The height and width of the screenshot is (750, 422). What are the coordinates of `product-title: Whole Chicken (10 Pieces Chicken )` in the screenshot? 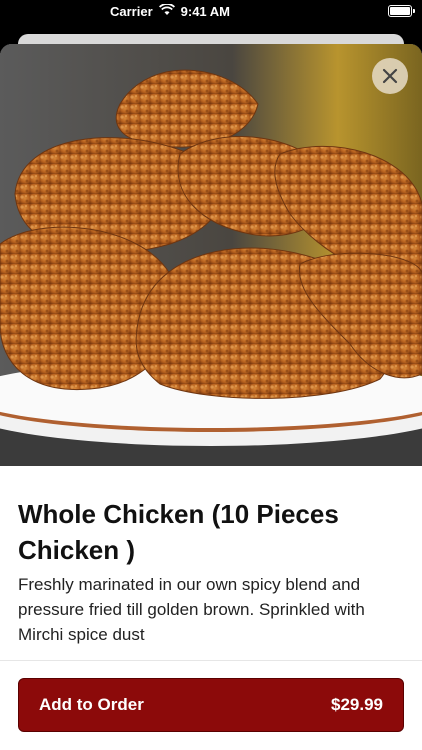 It's located at (178, 532).